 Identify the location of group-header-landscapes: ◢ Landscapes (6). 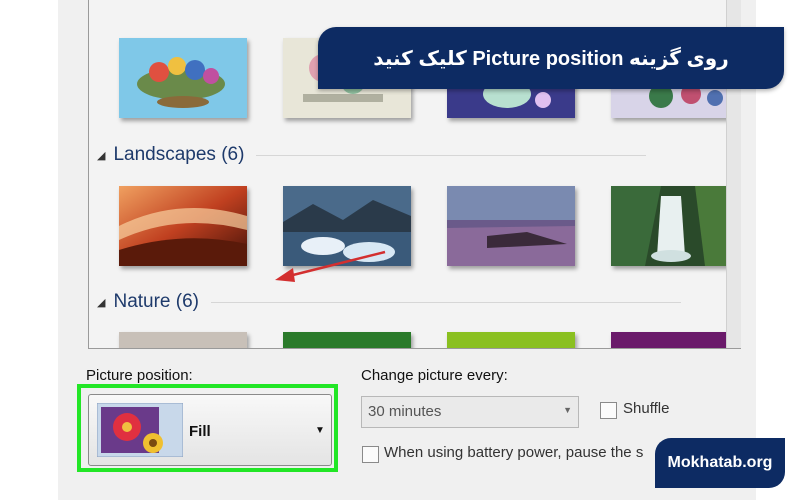
(372, 155).